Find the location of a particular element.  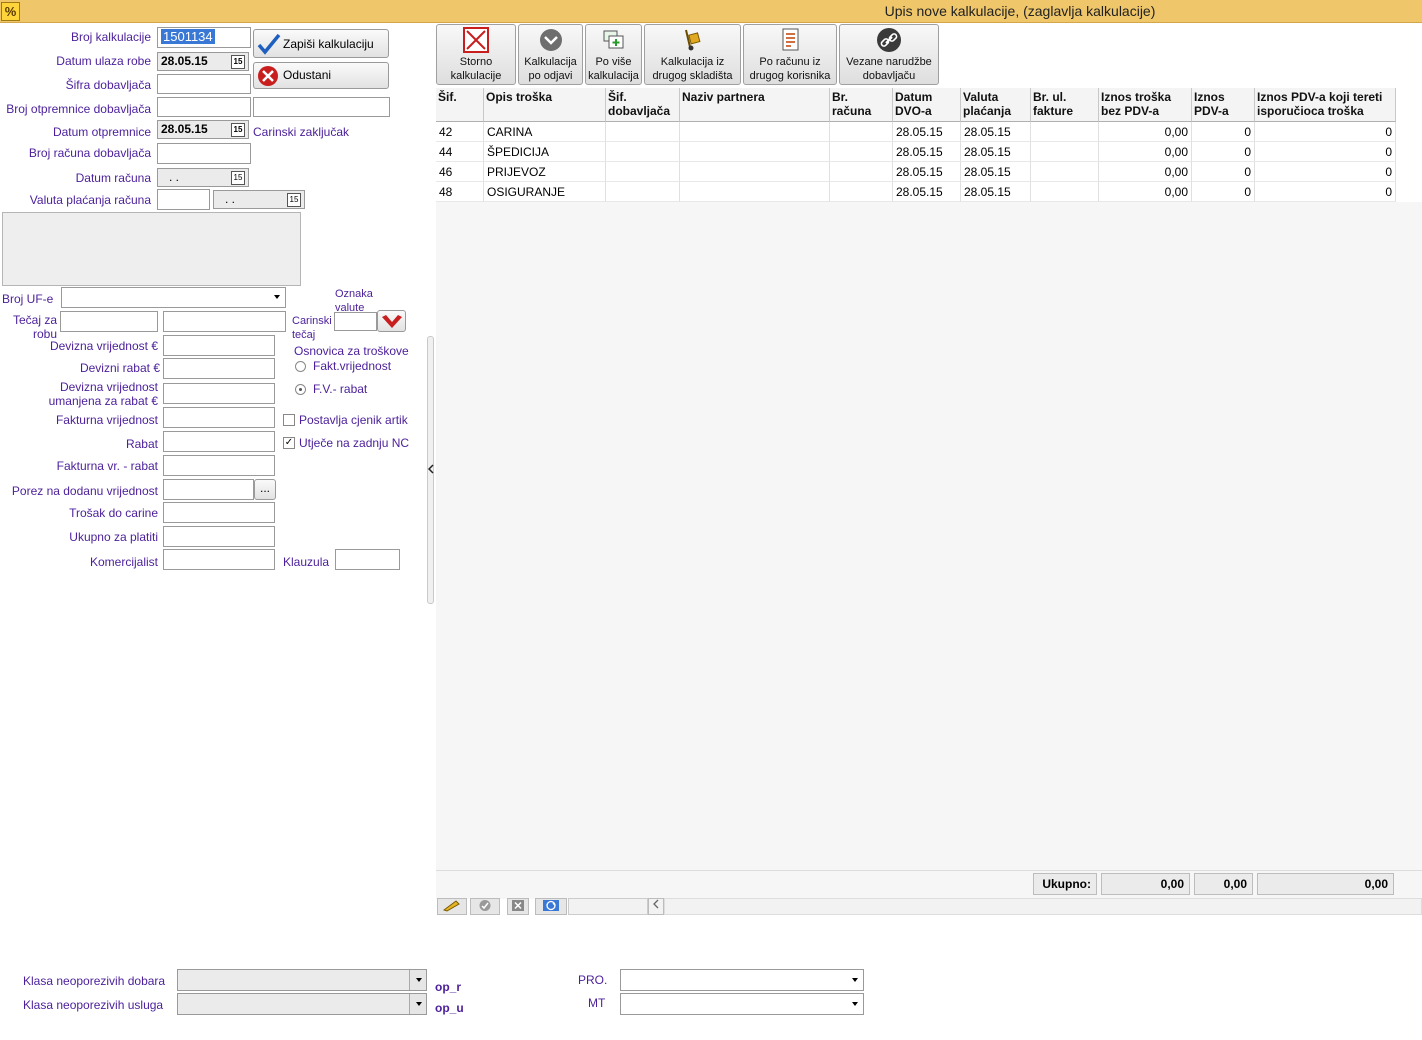

sifra-dobavljaca-input is located at coordinates (204, 84).